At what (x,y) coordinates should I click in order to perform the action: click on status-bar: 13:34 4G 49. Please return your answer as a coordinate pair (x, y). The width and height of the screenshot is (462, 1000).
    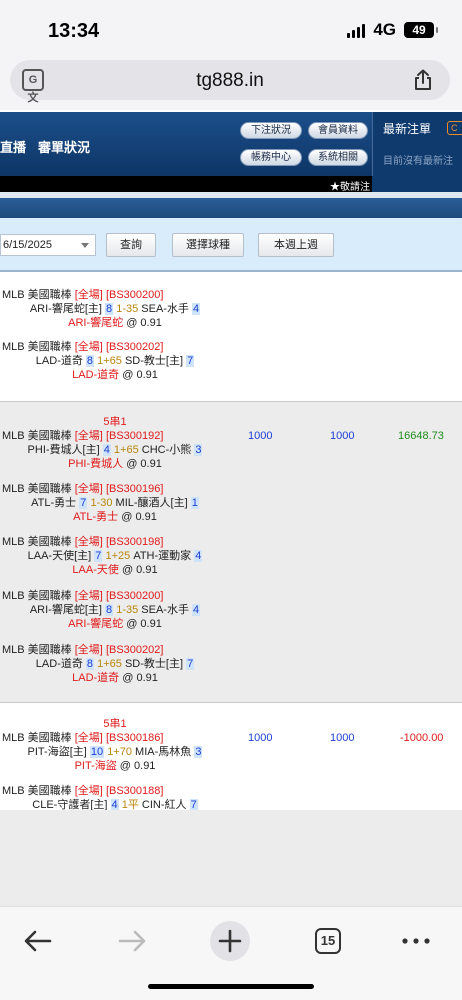
    Looking at the image, I should click on (231, 29).